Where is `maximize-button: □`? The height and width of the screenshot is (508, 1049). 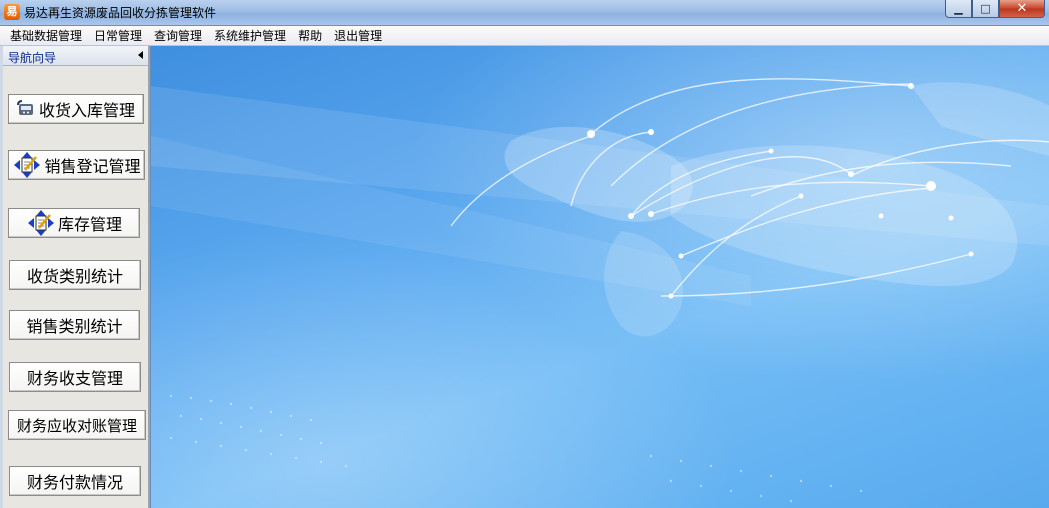 maximize-button: □ is located at coordinates (985, 9).